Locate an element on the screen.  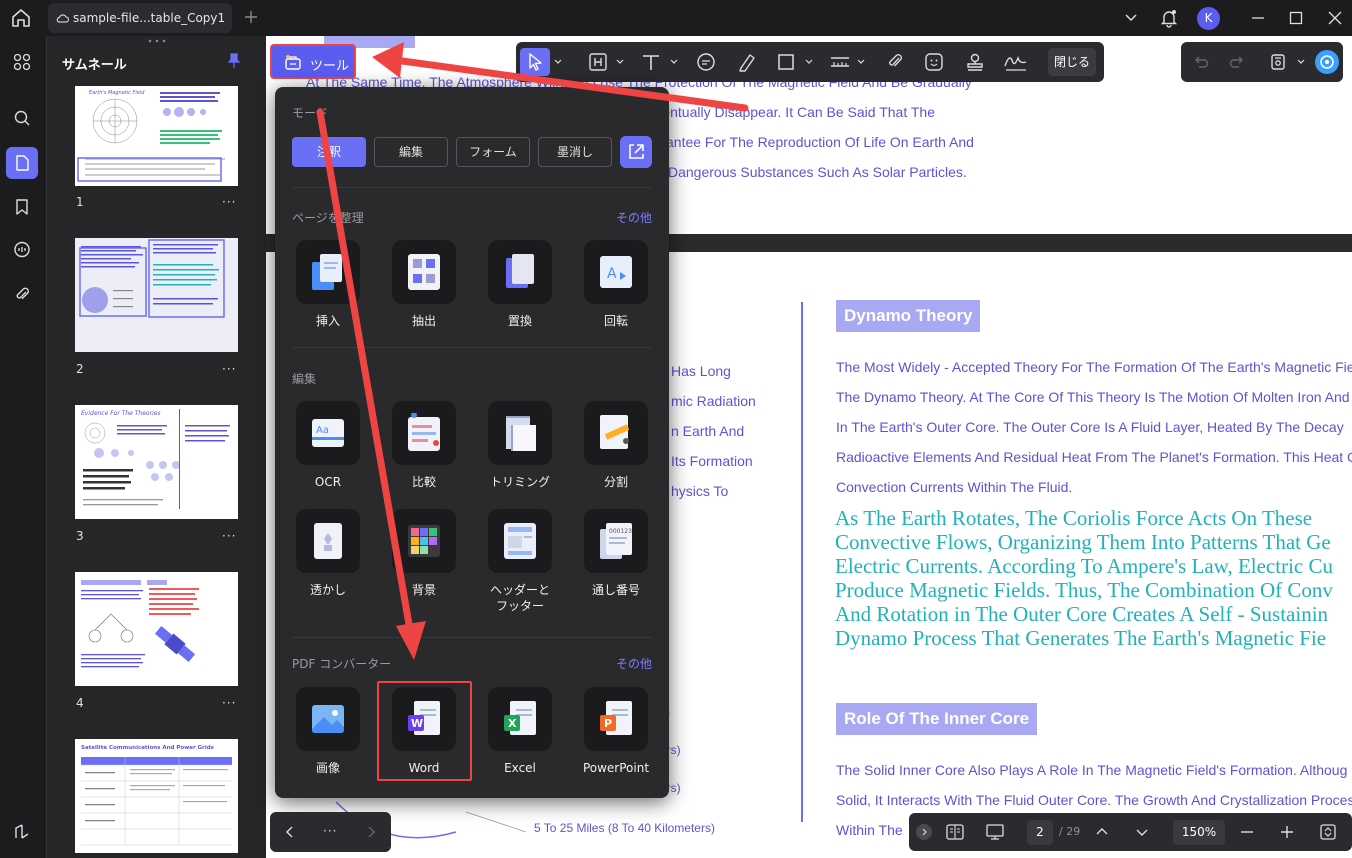
thumbnail-page-3: Evidence For The Theories is located at coordinates (156, 462).